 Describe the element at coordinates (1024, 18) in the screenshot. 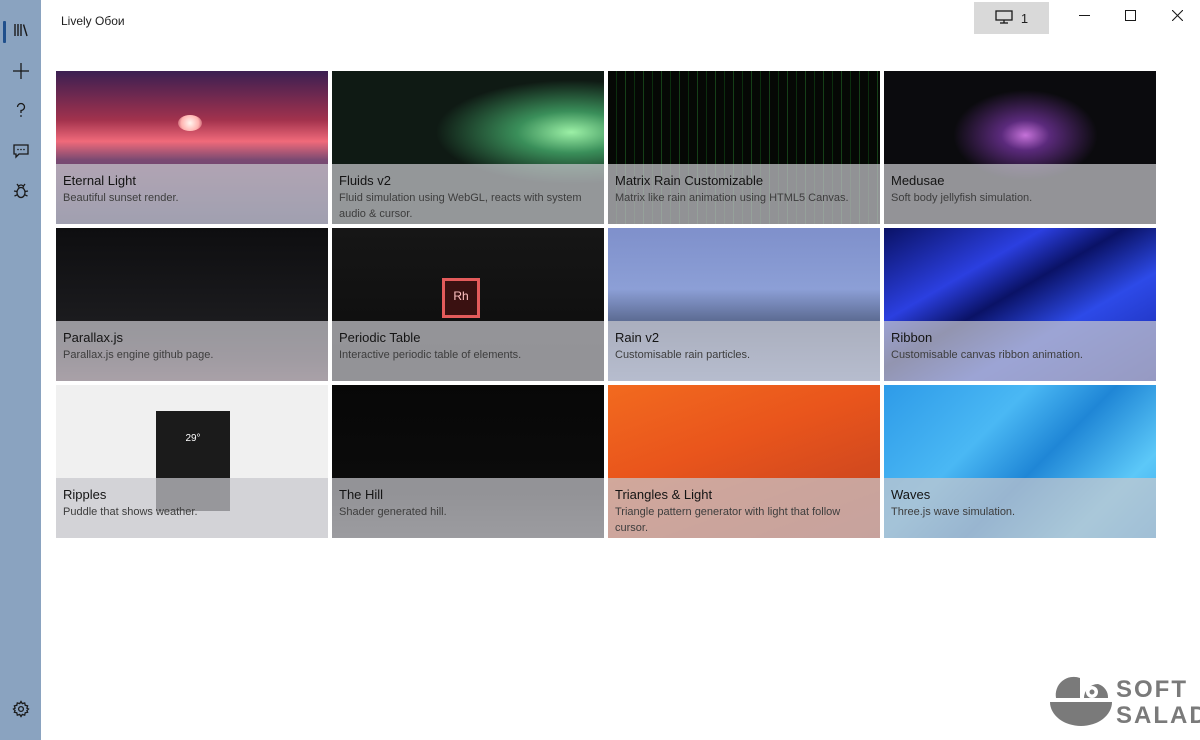

I see `monitor-count: 1` at that location.